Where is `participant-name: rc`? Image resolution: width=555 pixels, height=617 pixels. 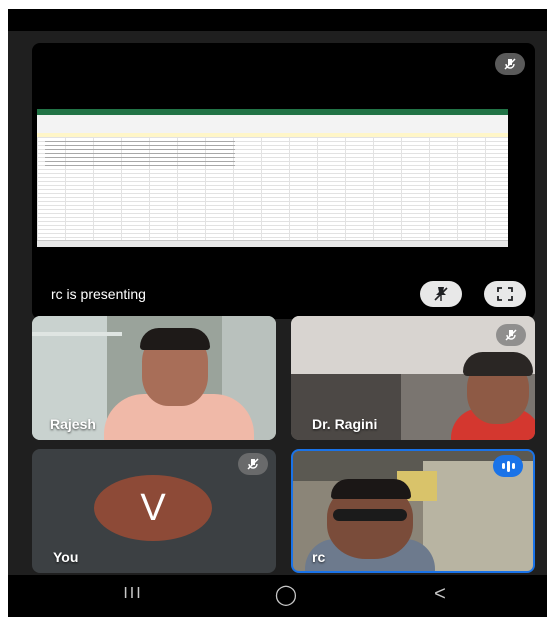 participant-name: rc is located at coordinates (319, 557).